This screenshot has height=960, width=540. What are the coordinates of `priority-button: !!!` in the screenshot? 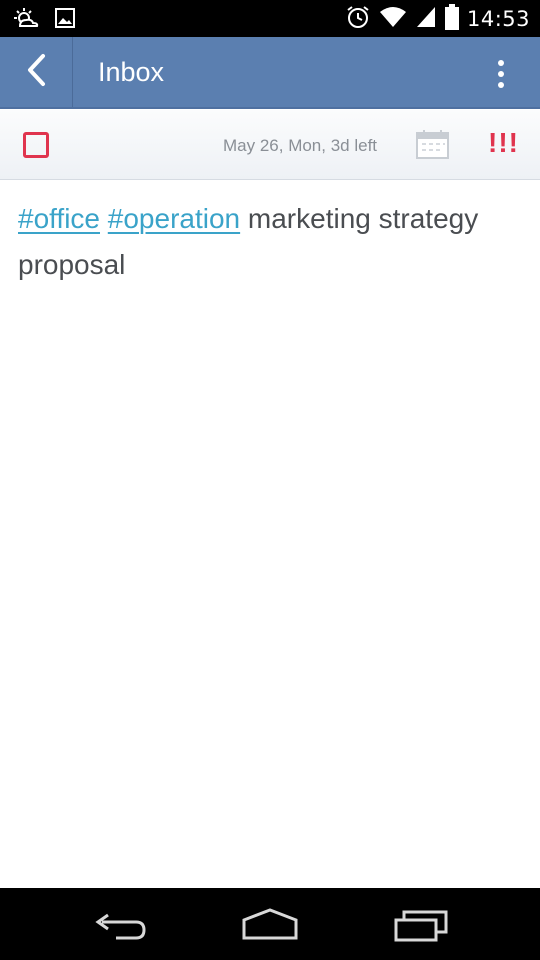 It's located at (503, 143).